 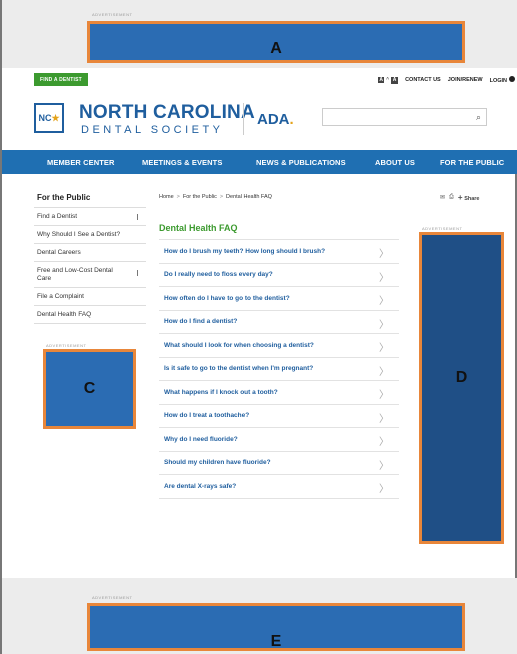 I want to click on faq-item: Do I really need to floss every day? 〉, so click(x=279, y=275).